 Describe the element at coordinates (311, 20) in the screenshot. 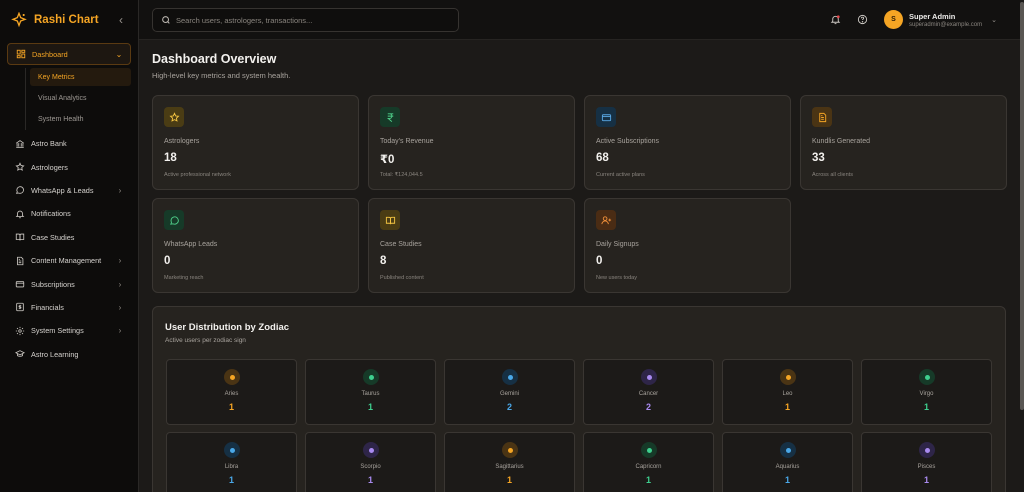

I see `search-input` at that location.